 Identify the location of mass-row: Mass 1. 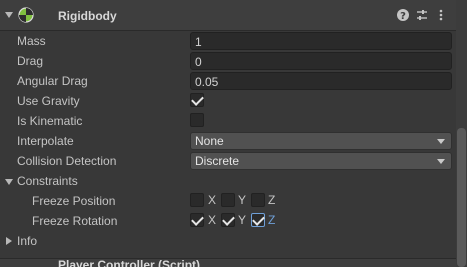
(228, 41).